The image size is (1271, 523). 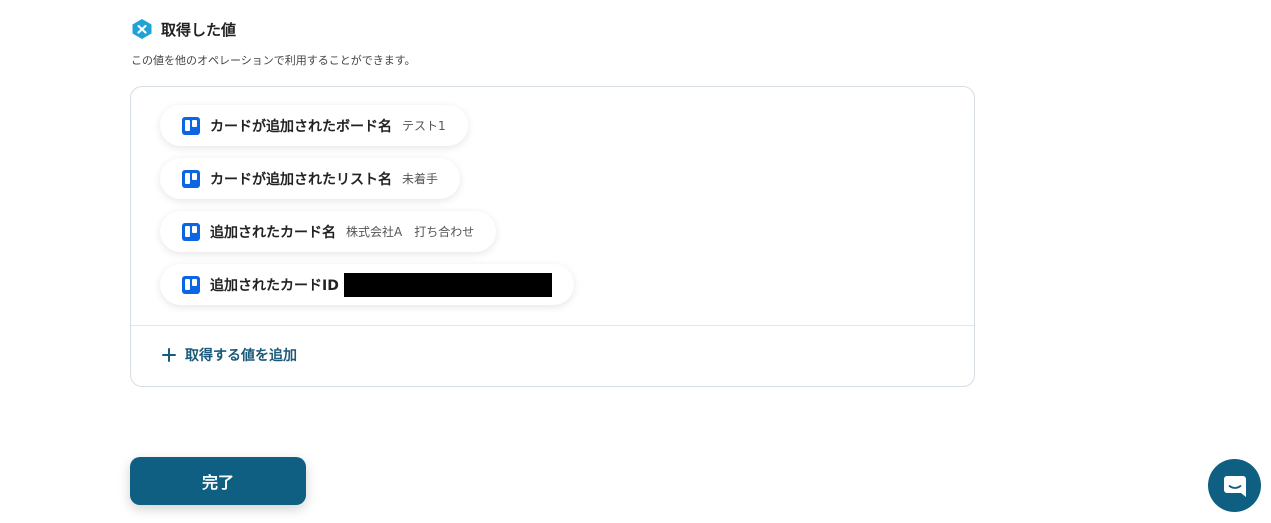 I want to click on section-header: 取得した値, so click(x=183, y=29).